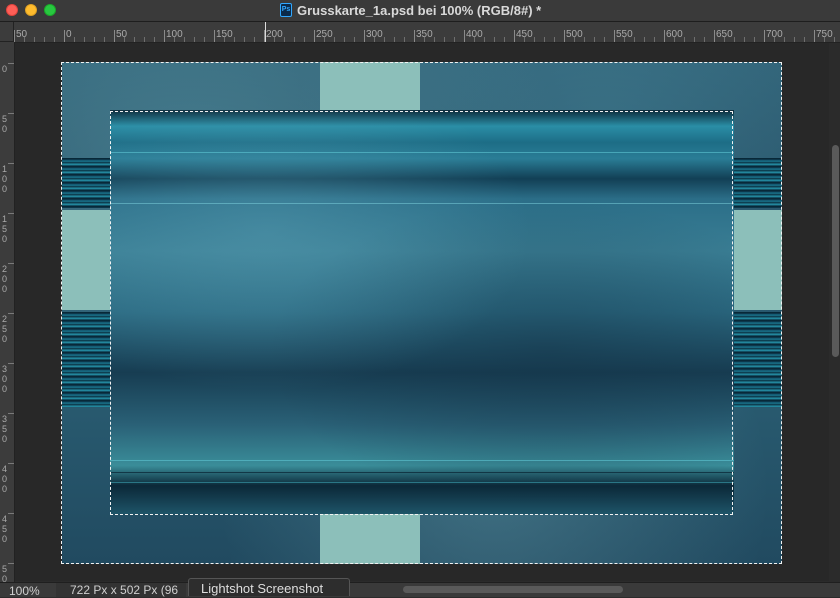  What do you see at coordinates (7, 313) in the screenshot?
I see `vertical-ruler: 05010015020025030035040045050` at bounding box center [7, 313].